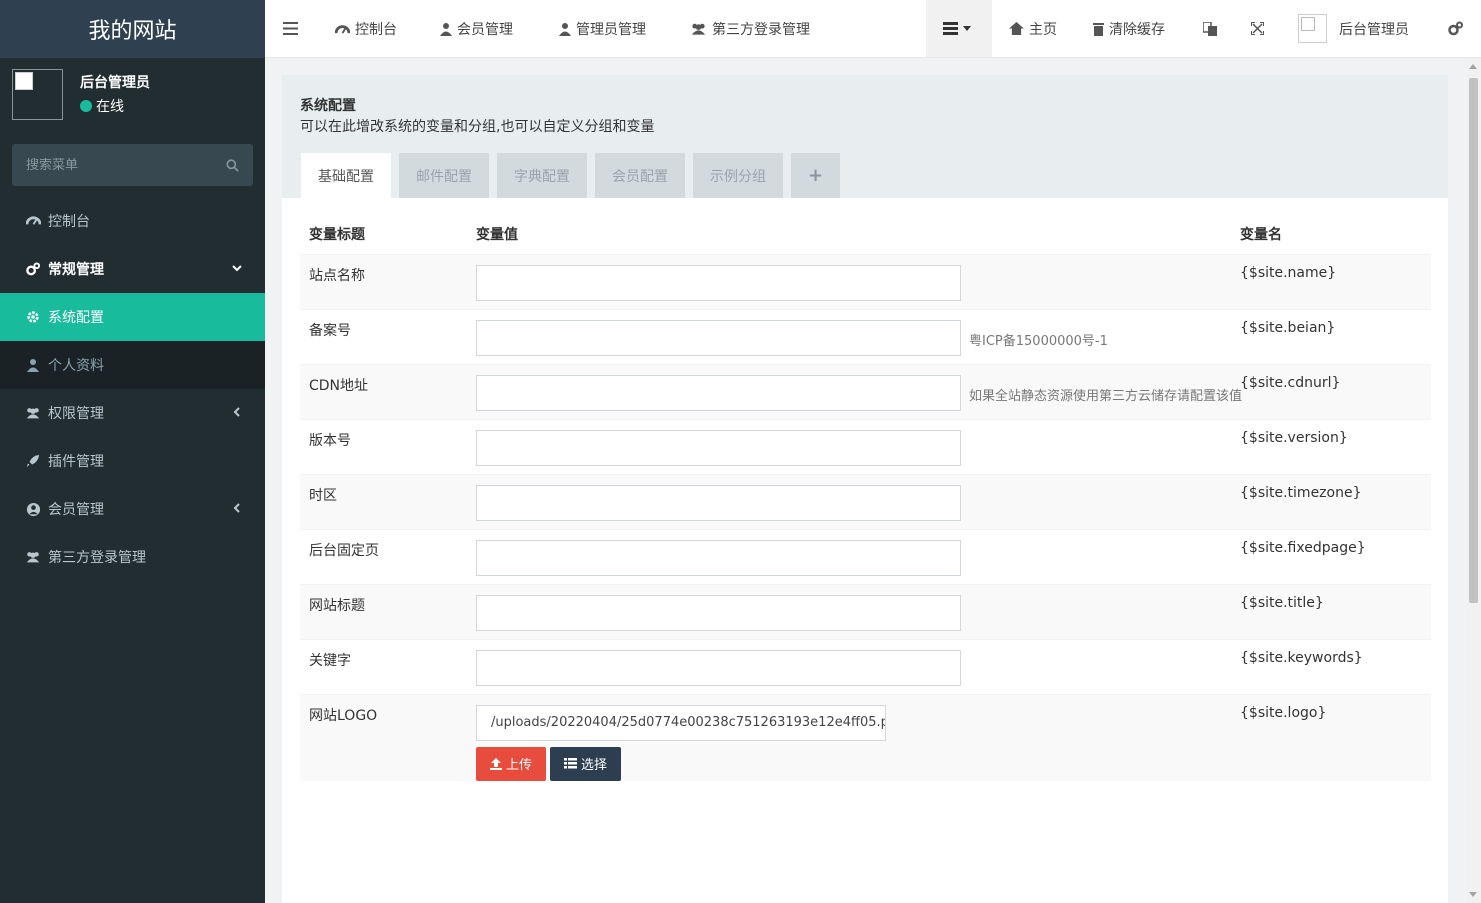 The width and height of the screenshot is (1481, 903). I want to click on row-varname: {$site.keywords}, so click(1331, 666).